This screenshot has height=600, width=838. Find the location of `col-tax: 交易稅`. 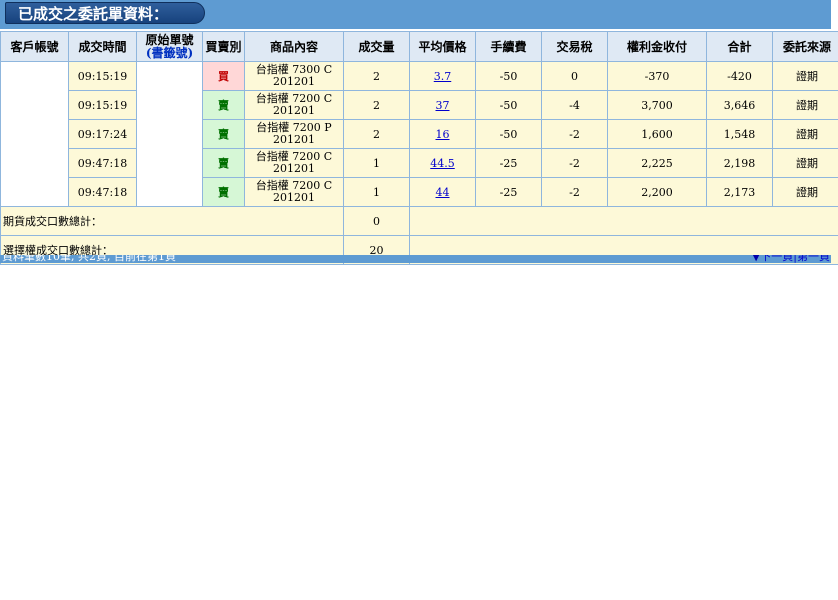

col-tax: 交易稅 is located at coordinates (574, 46).